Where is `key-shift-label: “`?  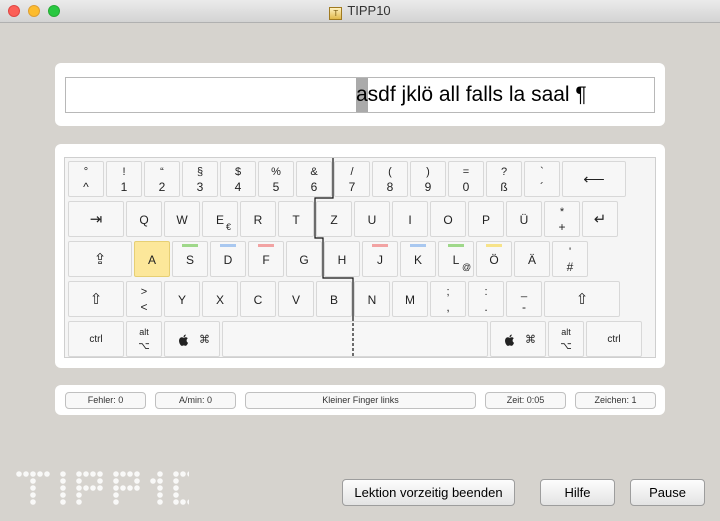 key-shift-label: “ is located at coordinates (162, 172).